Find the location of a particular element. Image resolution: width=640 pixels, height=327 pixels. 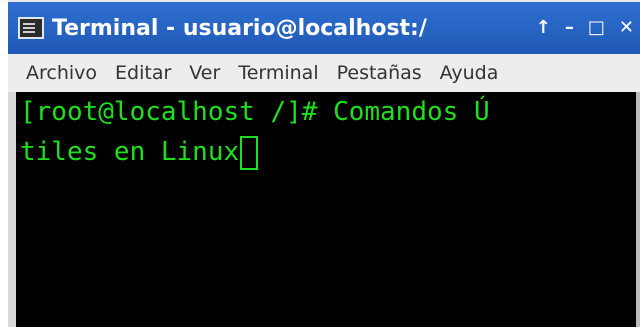

shade-up-icon: ↑ is located at coordinates (543, 28).